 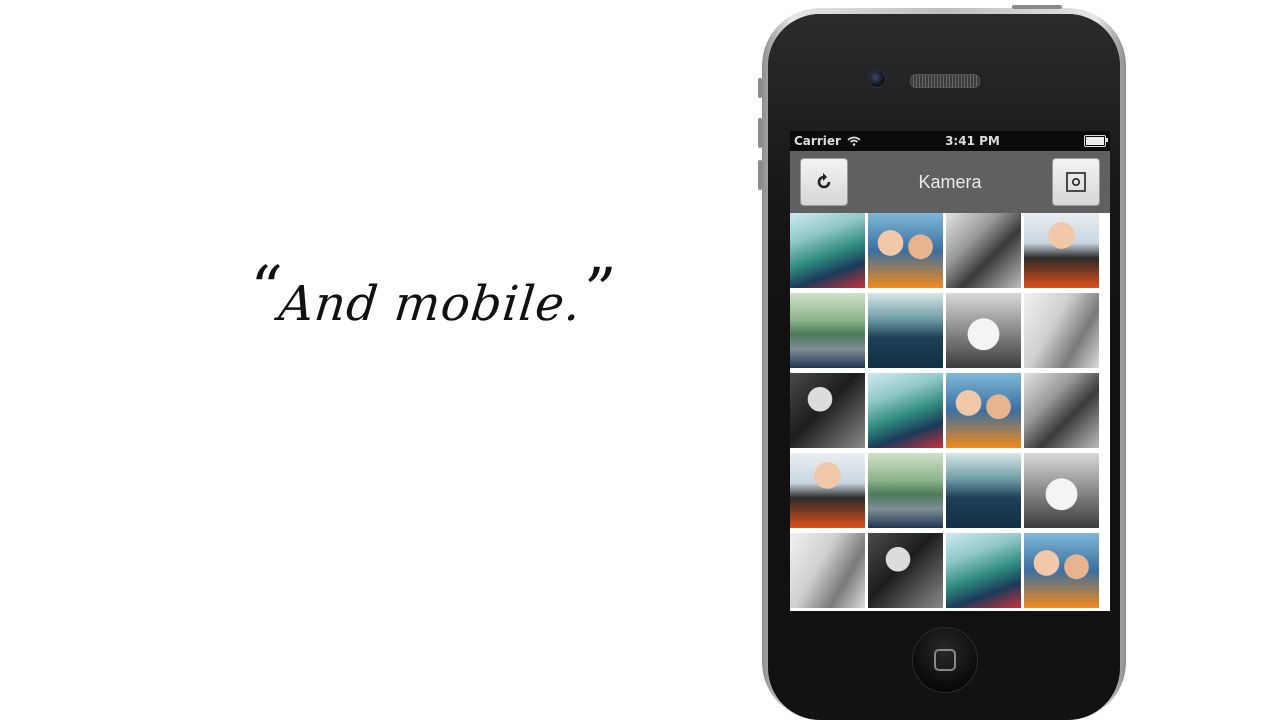 I want to click on mute-switch, so click(x=760, y=88).